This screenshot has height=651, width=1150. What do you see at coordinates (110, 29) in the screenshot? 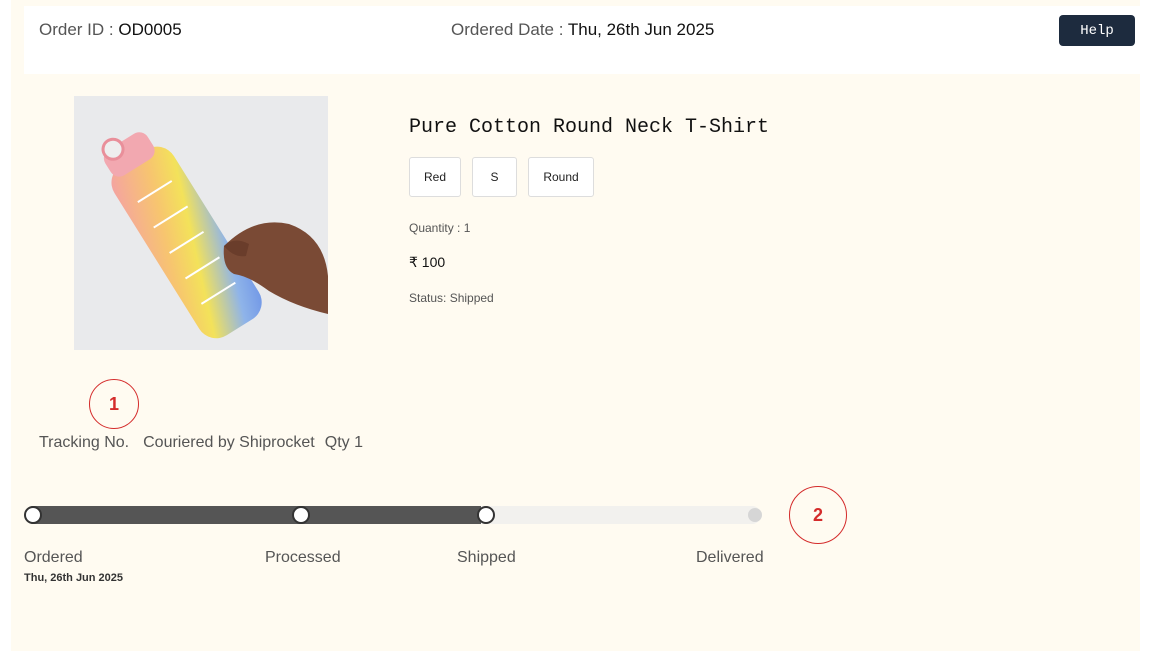
I see `order-id: Order ID : OD0005` at bounding box center [110, 29].